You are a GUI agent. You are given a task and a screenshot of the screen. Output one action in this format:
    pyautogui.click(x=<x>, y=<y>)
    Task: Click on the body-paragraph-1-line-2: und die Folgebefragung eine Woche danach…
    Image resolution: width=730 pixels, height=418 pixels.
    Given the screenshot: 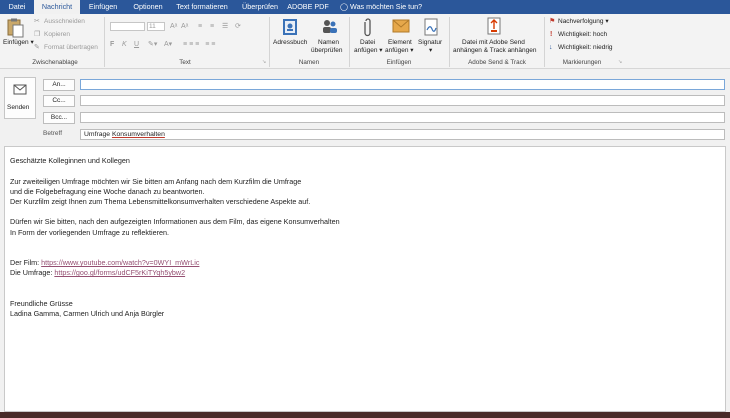 What is the action you would take?
    pyautogui.click(x=107, y=191)
    